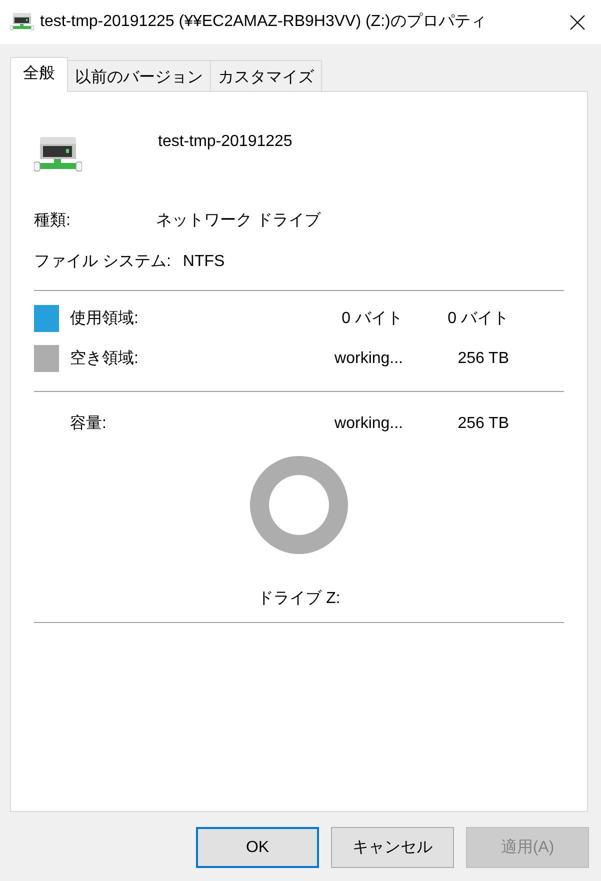 Image resolution: width=601 pixels, height=881 pixels. What do you see at coordinates (105, 358) in the screenshot?
I see `space-label: 空き領域:` at bounding box center [105, 358].